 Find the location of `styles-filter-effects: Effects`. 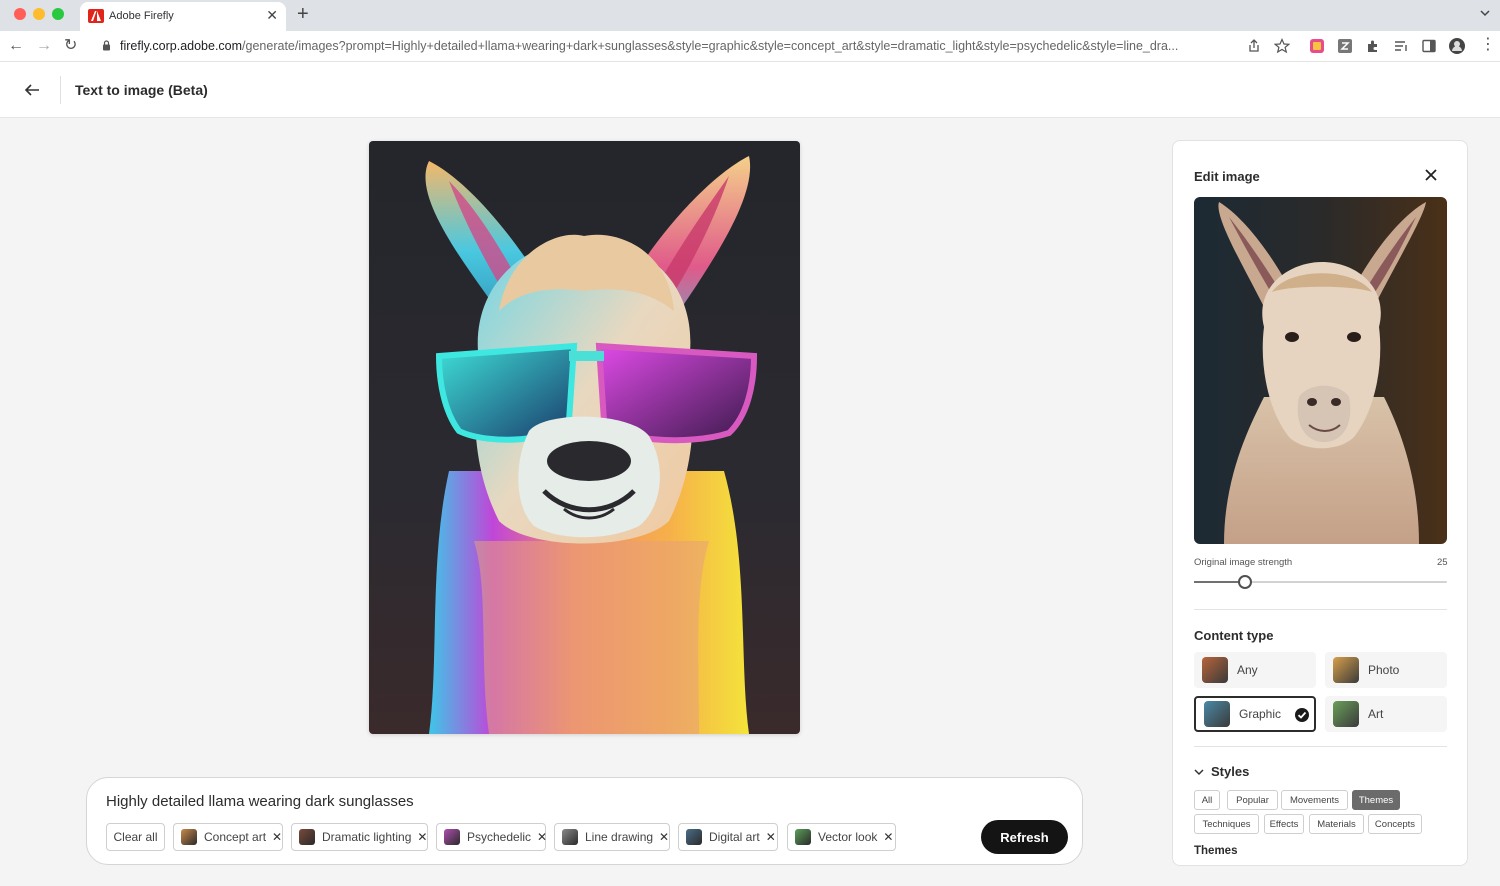

styles-filter-effects: Effects is located at coordinates (1284, 824).